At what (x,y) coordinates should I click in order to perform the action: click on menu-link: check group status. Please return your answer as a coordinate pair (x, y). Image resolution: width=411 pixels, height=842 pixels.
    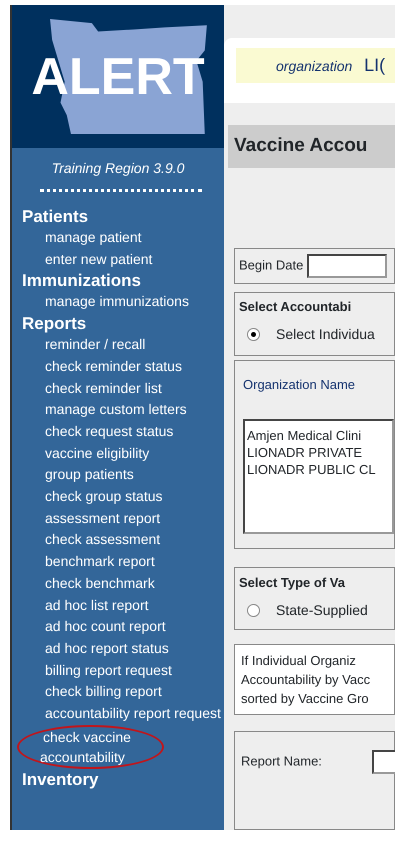
    Looking at the image, I should click on (118, 497).